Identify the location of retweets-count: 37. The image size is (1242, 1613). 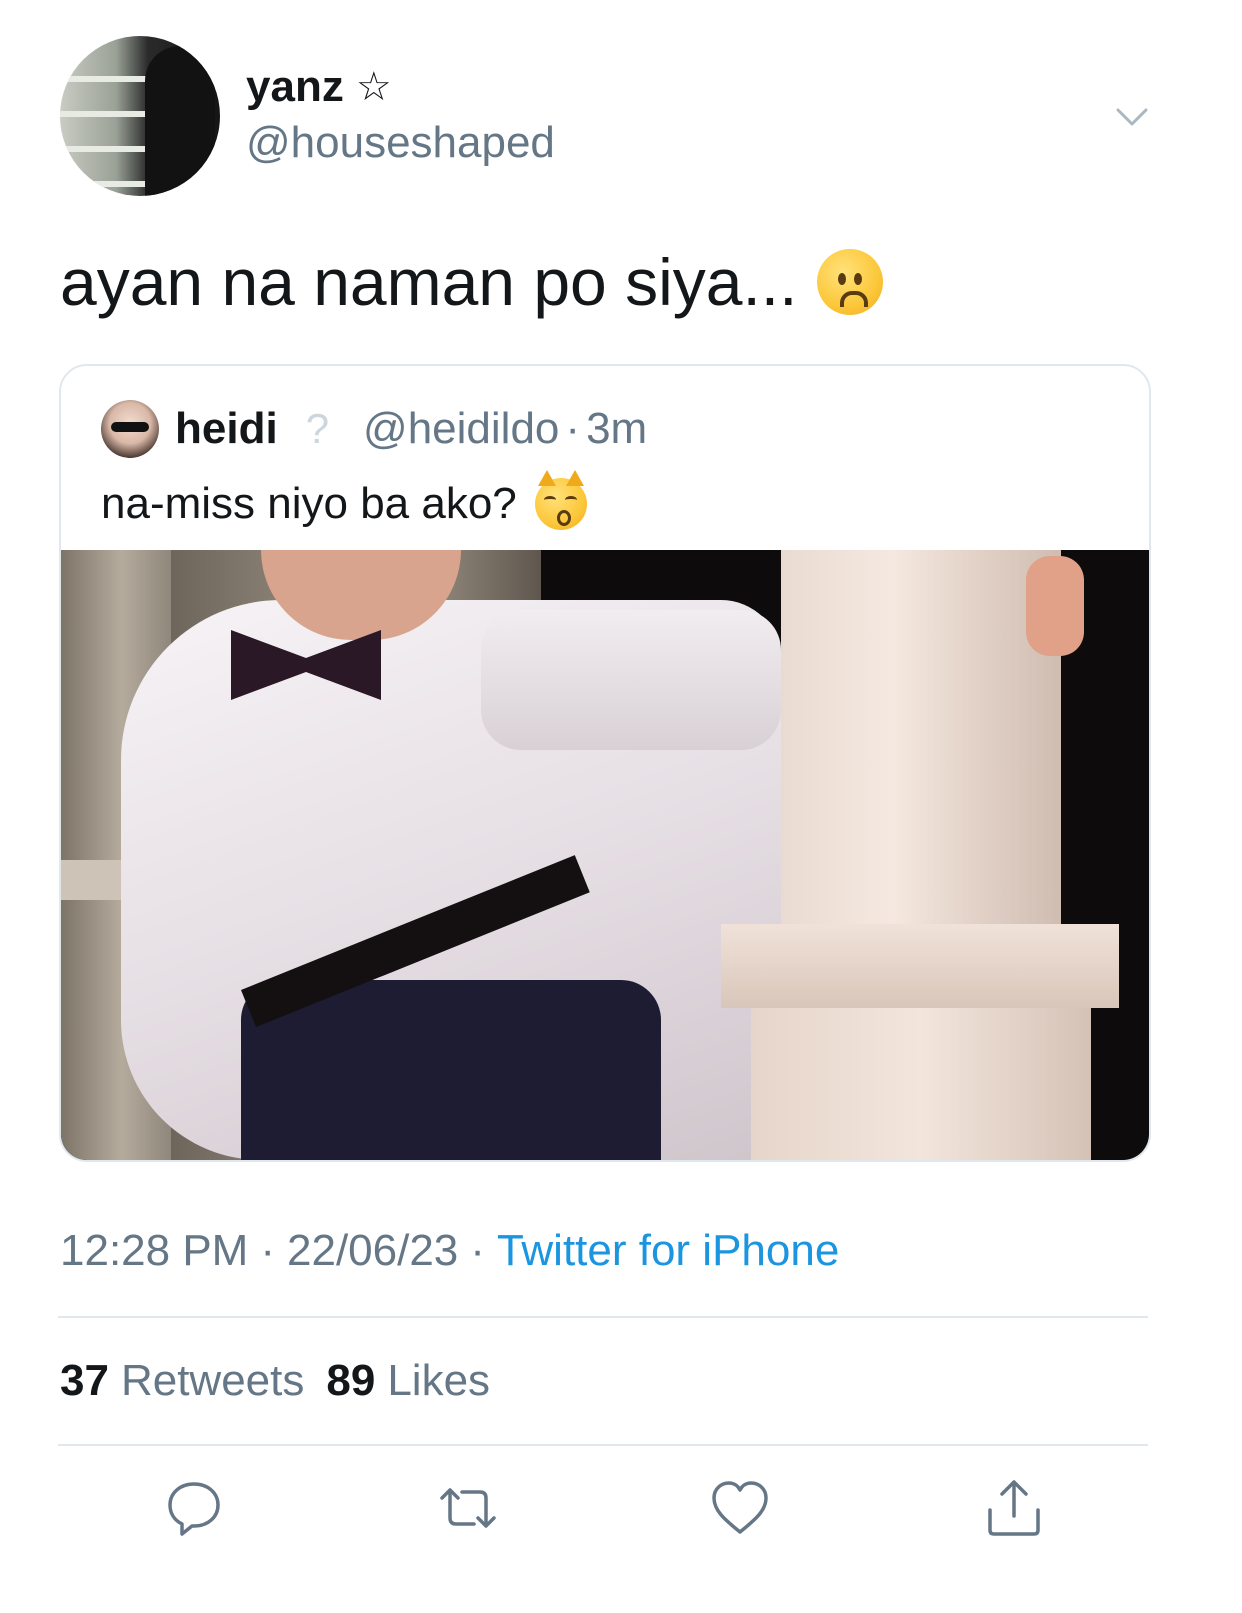
(84, 1381).